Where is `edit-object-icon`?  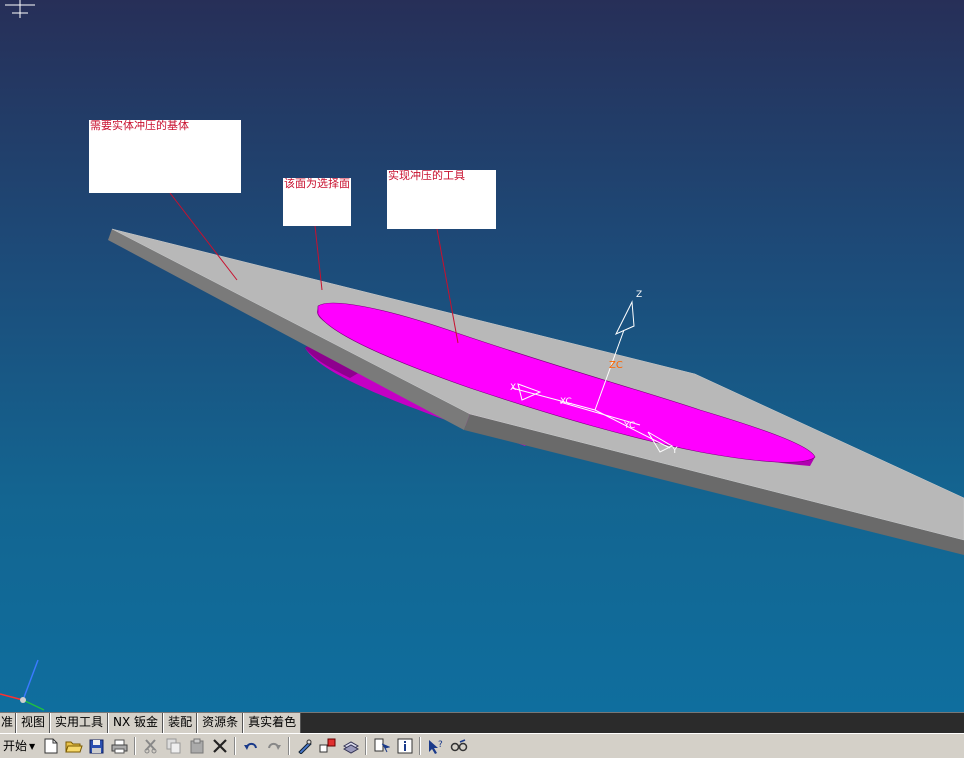 edit-object-icon is located at coordinates (304, 746).